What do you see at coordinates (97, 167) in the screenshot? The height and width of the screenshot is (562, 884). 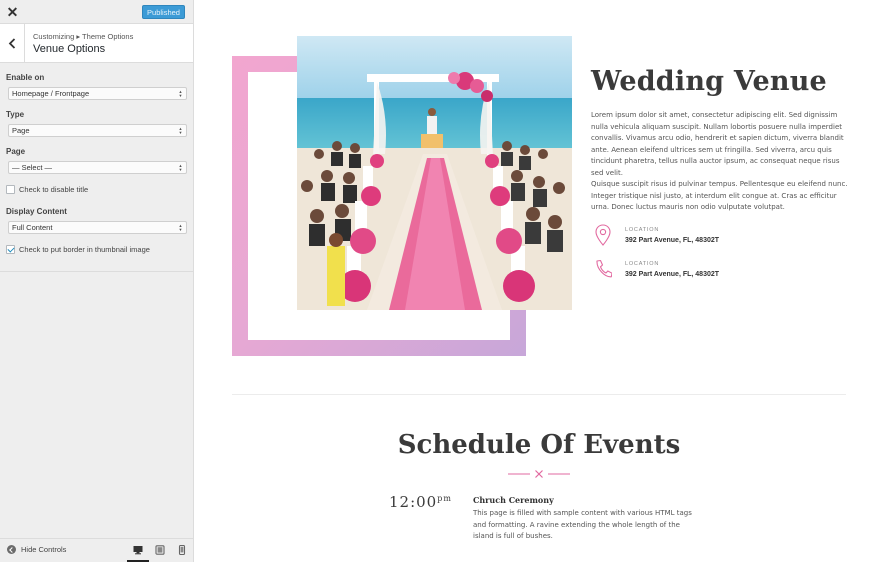 I see `page-select: — Select — ▲ ▼` at bounding box center [97, 167].